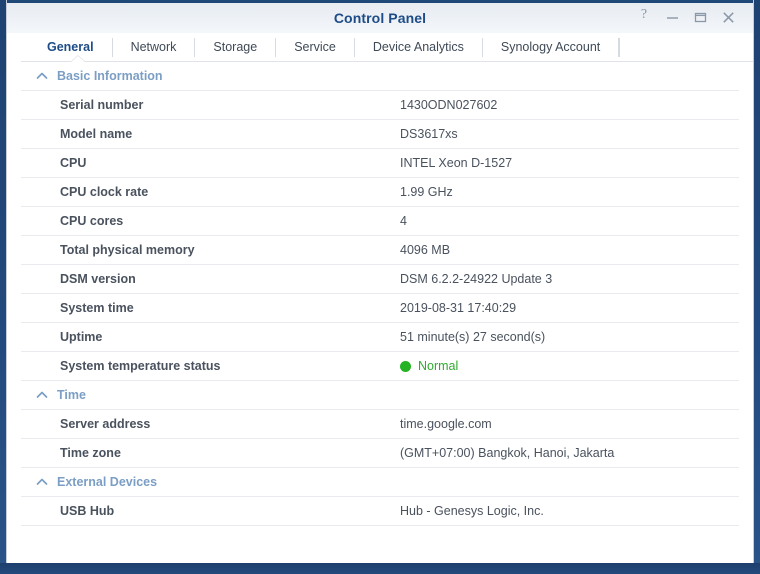  Describe the element at coordinates (380, 105) in the screenshot. I see `info-row: Serial number 1430ODN027602` at that location.